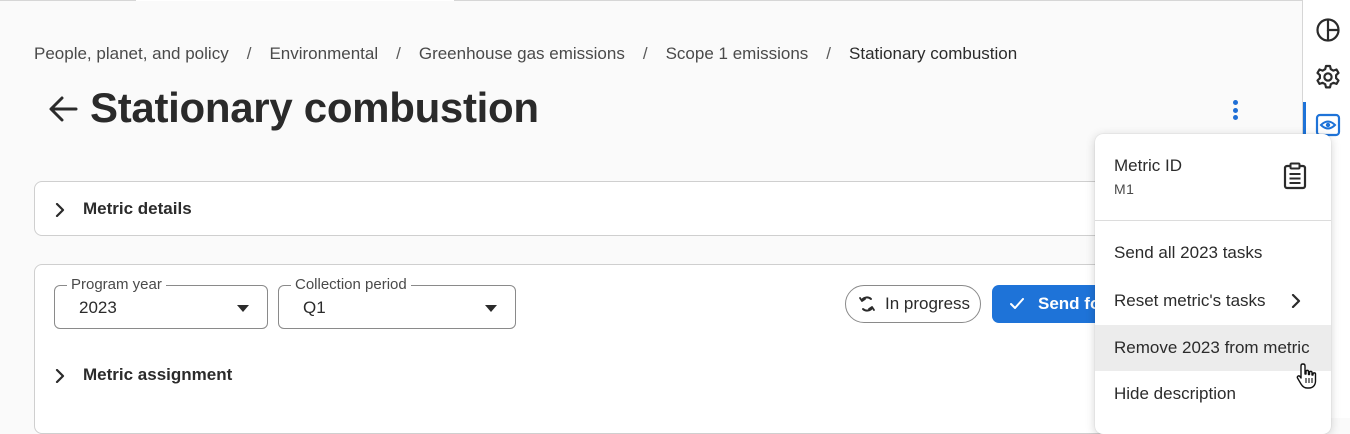  I want to click on menu-item-label: Send all 2023 tasks, so click(1188, 252).